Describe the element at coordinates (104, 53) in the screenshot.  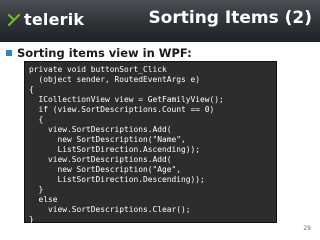
I see `bullet-text: Sorting items view in WPF:` at that location.